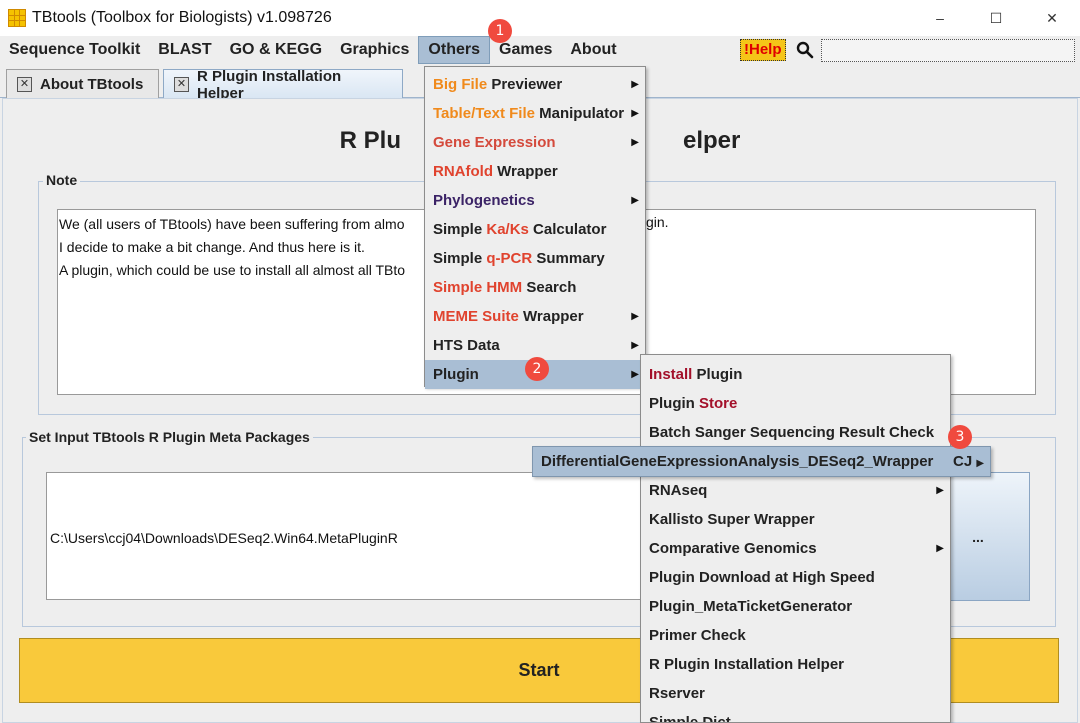 This screenshot has width=1080, height=723. Describe the element at coordinates (62, 180) in the screenshot. I see `note-label: Note` at that location.